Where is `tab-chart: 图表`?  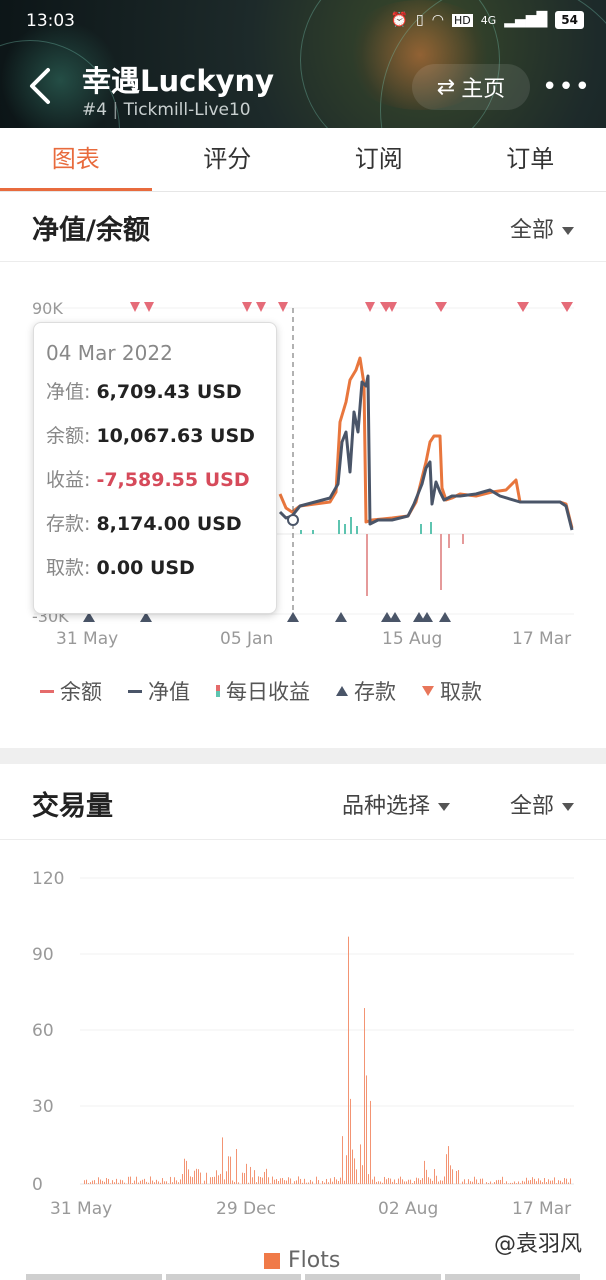
tab-chart: 图表 is located at coordinates (76, 159).